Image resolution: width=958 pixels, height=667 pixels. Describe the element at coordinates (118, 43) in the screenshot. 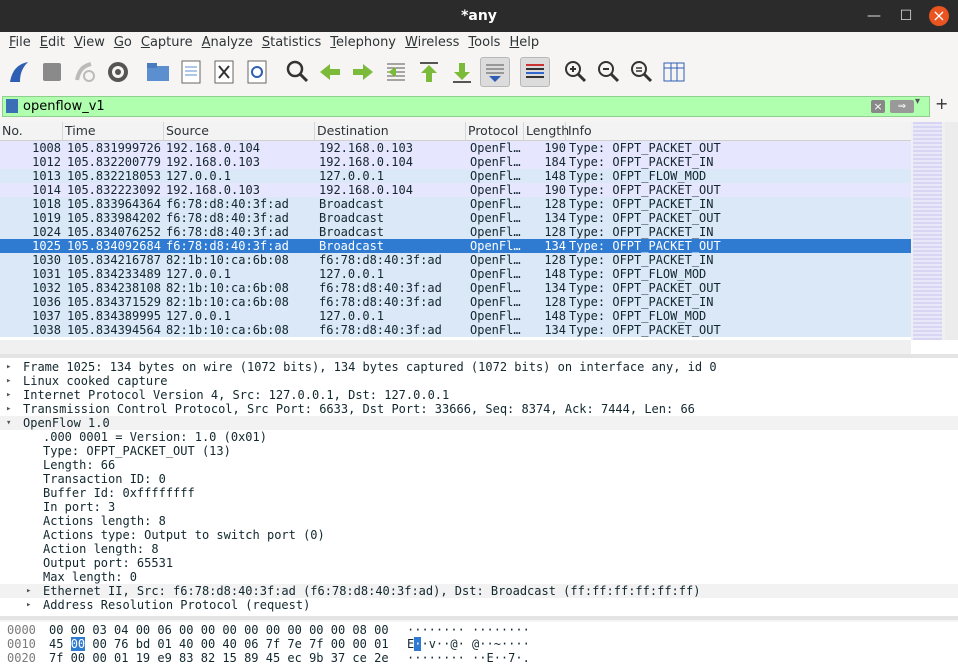

I see `menu-go: Go` at that location.